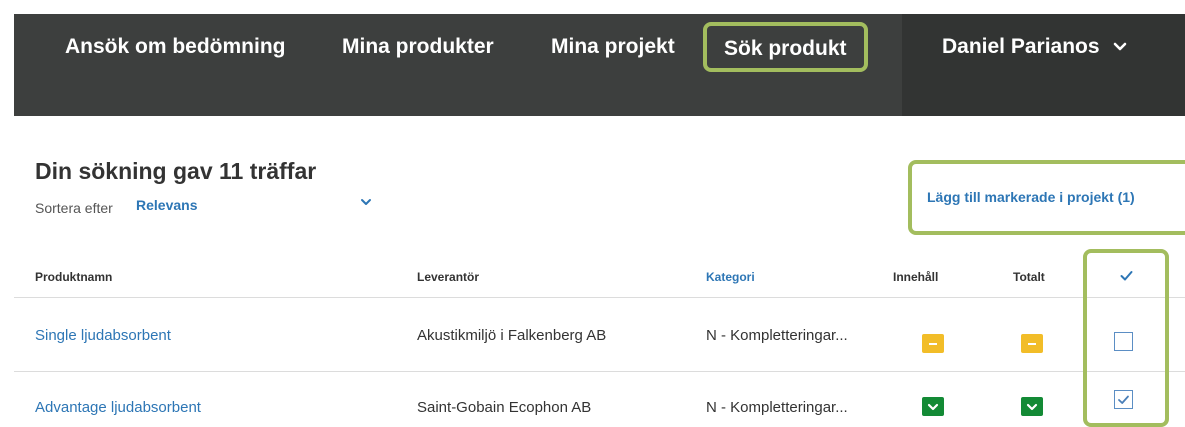 This screenshot has width=1185, height=427. I want to click on nav-item-my-projects: Mina projekt, so click(613, 51).